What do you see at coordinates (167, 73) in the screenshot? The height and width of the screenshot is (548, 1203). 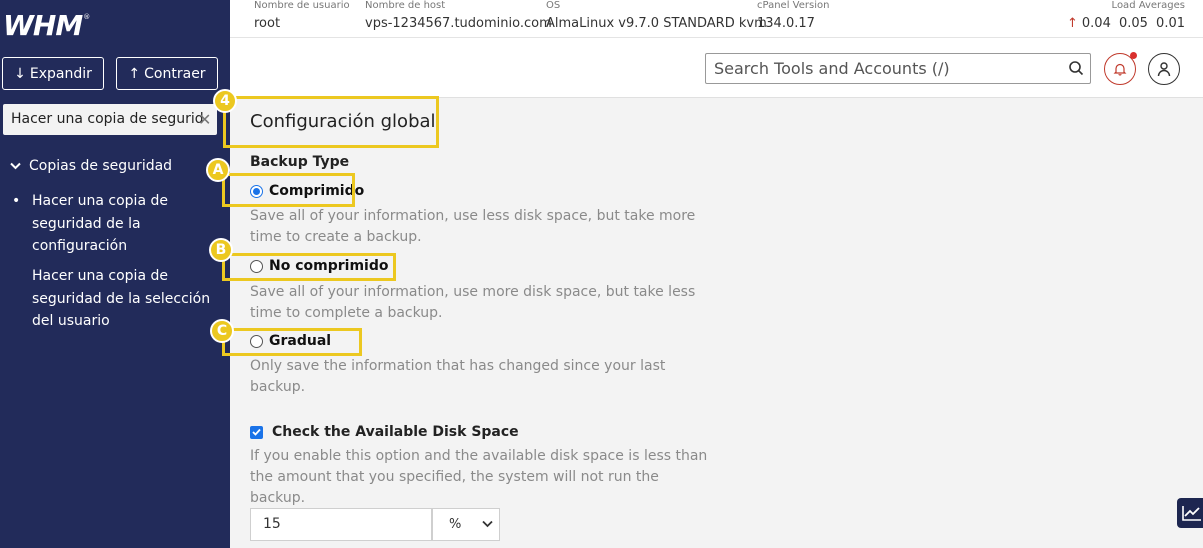 I see `collapse-button: ↑ Contraer` at bounding box center [167, 73].